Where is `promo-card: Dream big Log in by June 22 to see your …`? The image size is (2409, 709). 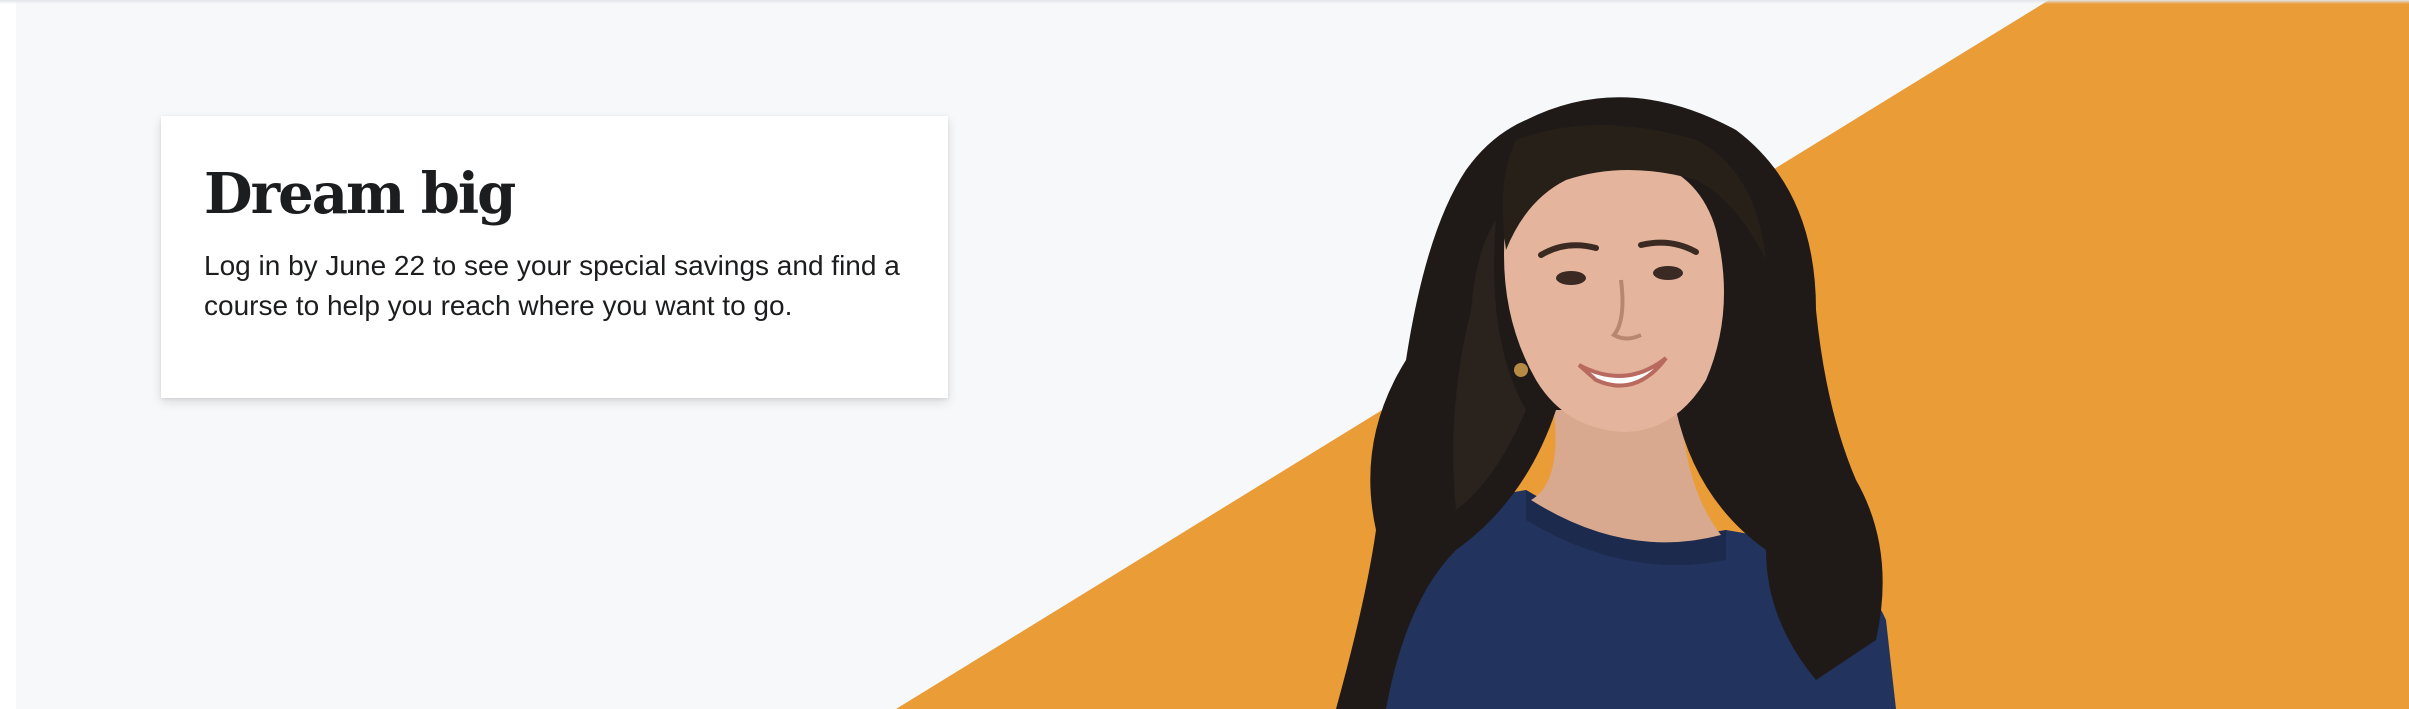 promo-card: Dream big Log in by June 22 to see your … is located at coordinates (554, 257).